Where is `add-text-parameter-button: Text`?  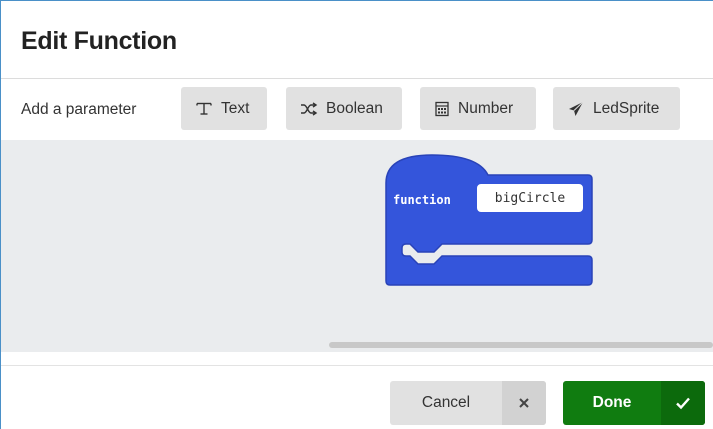 add-text-parameter-button: Text is located at coordinates (224, 108).